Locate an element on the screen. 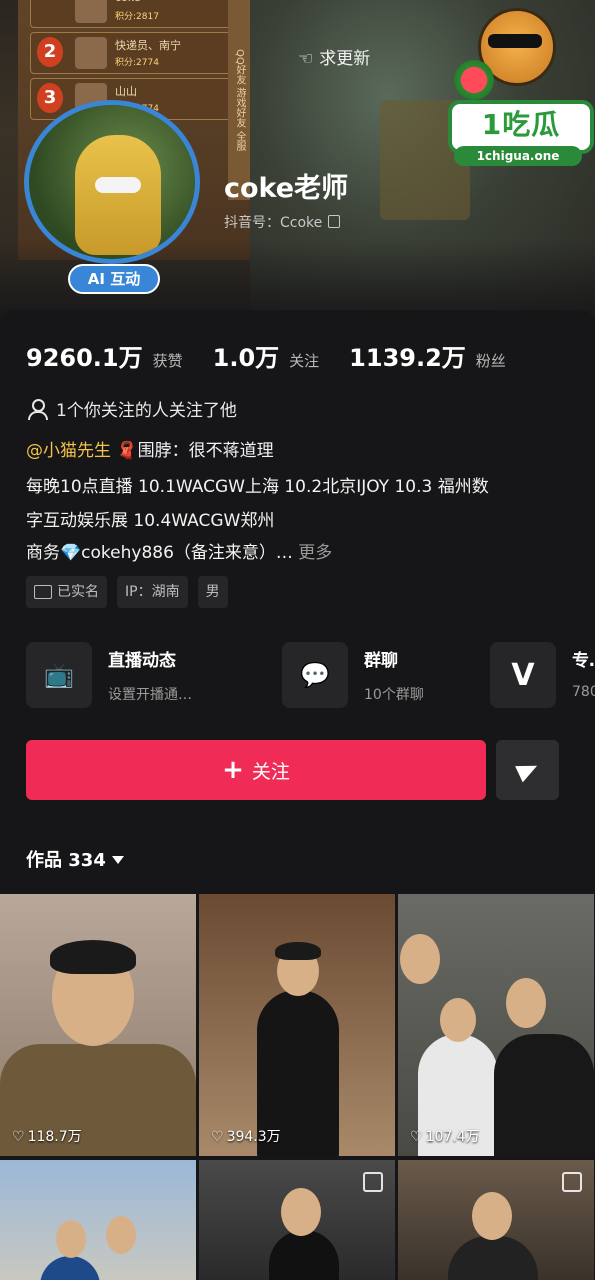  shortcut-title: 直播动态 is located at coordinates (142, 661).